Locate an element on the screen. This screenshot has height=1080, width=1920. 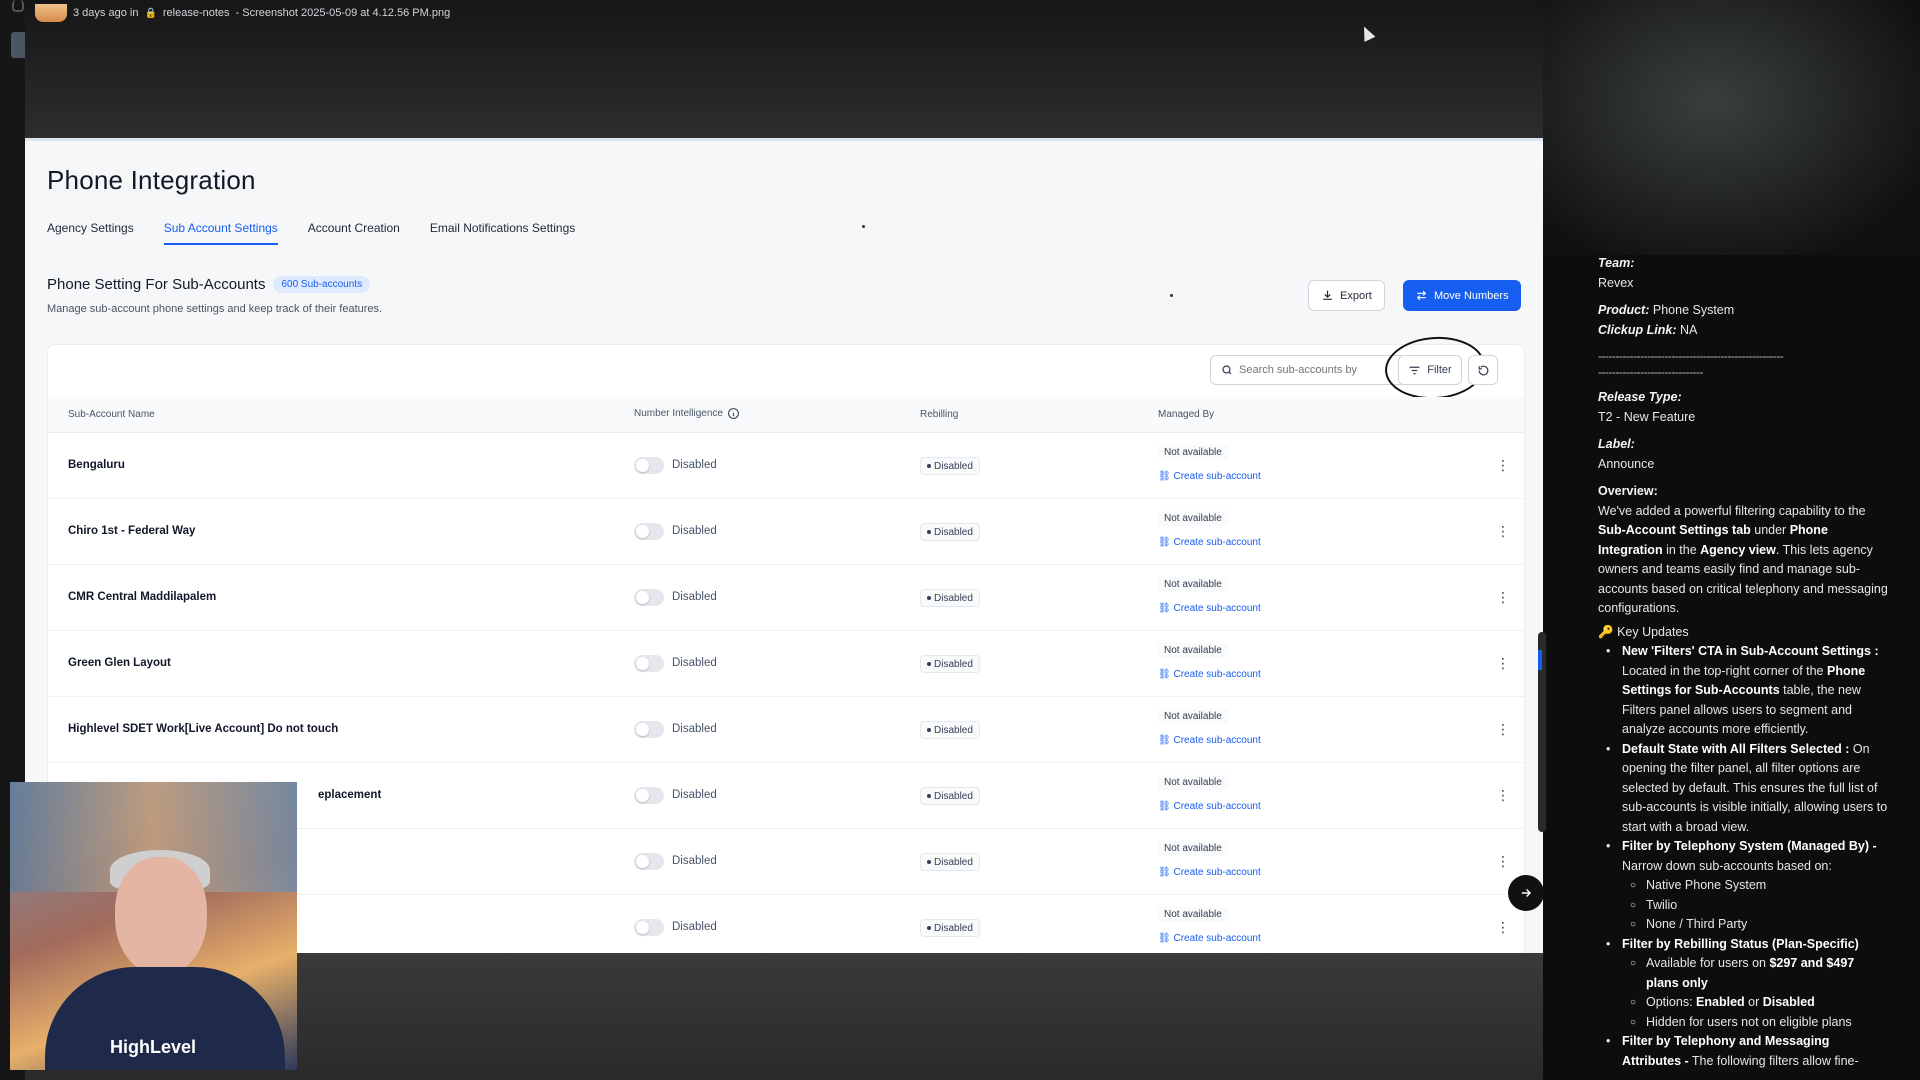
tab-agency-settings: Agency Settings is located at coordinates (90, 233).